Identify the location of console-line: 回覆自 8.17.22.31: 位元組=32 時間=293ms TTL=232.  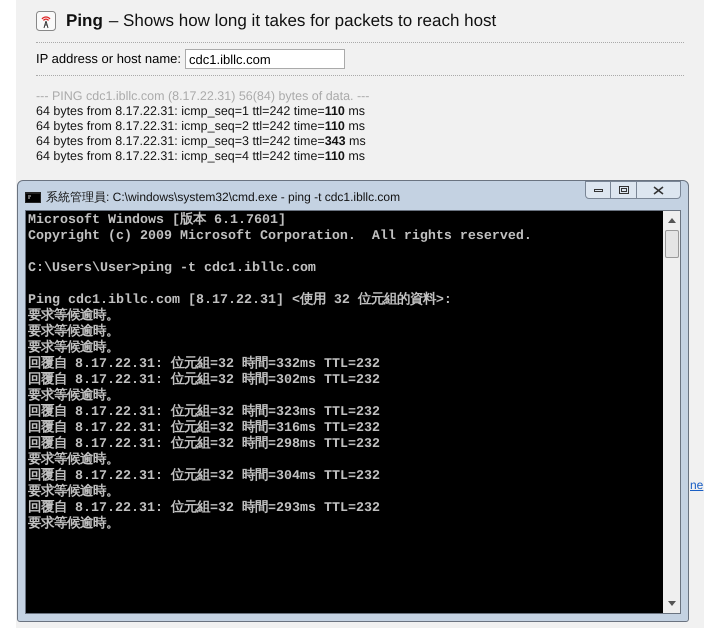
(204, 508).